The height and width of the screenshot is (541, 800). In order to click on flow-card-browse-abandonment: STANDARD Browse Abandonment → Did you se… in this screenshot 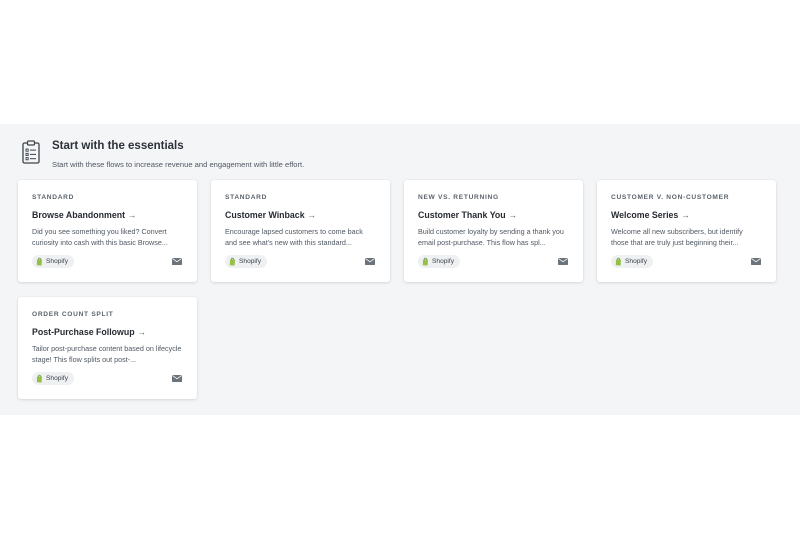, I will do `click(107, 231)`.